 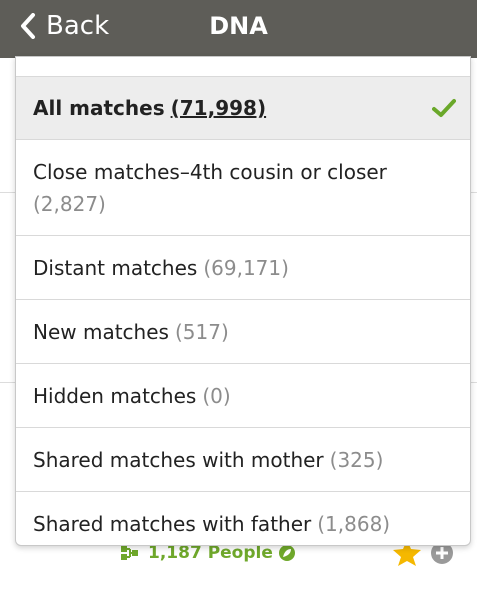 I want to click on people-count-label: 1,187 People, so click(x=210, y=553).